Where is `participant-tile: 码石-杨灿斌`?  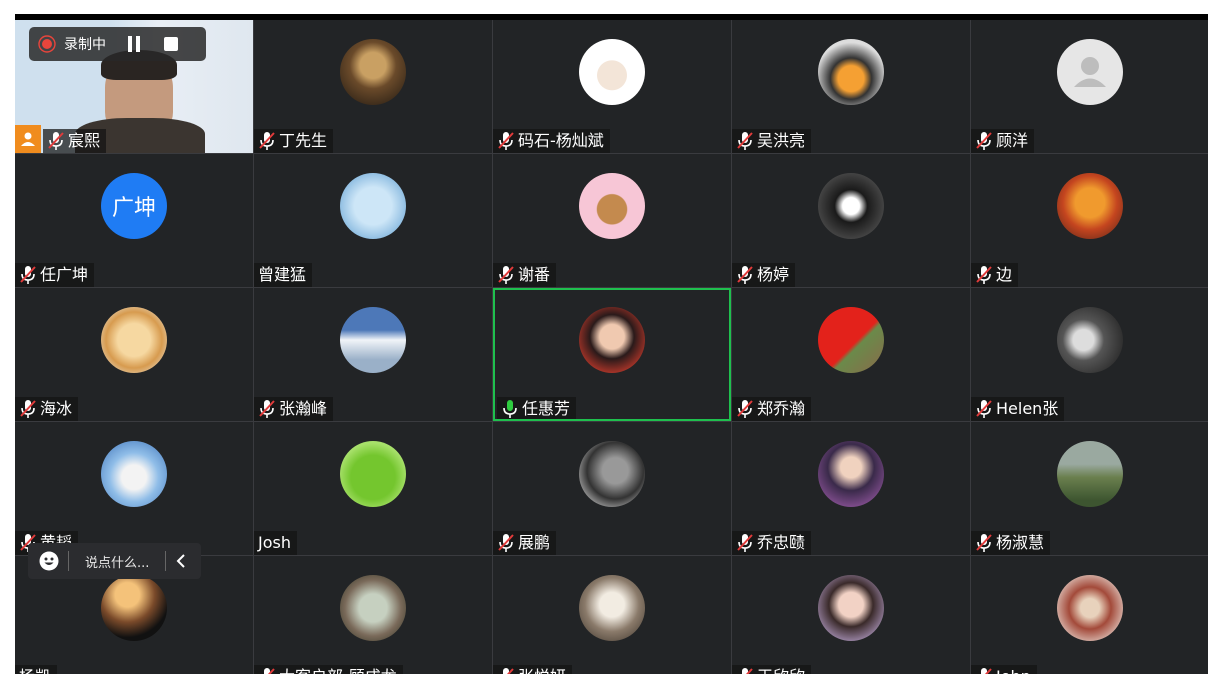
participant-tile: 码石-杨灿斌 is located at coordinates (612, 86).